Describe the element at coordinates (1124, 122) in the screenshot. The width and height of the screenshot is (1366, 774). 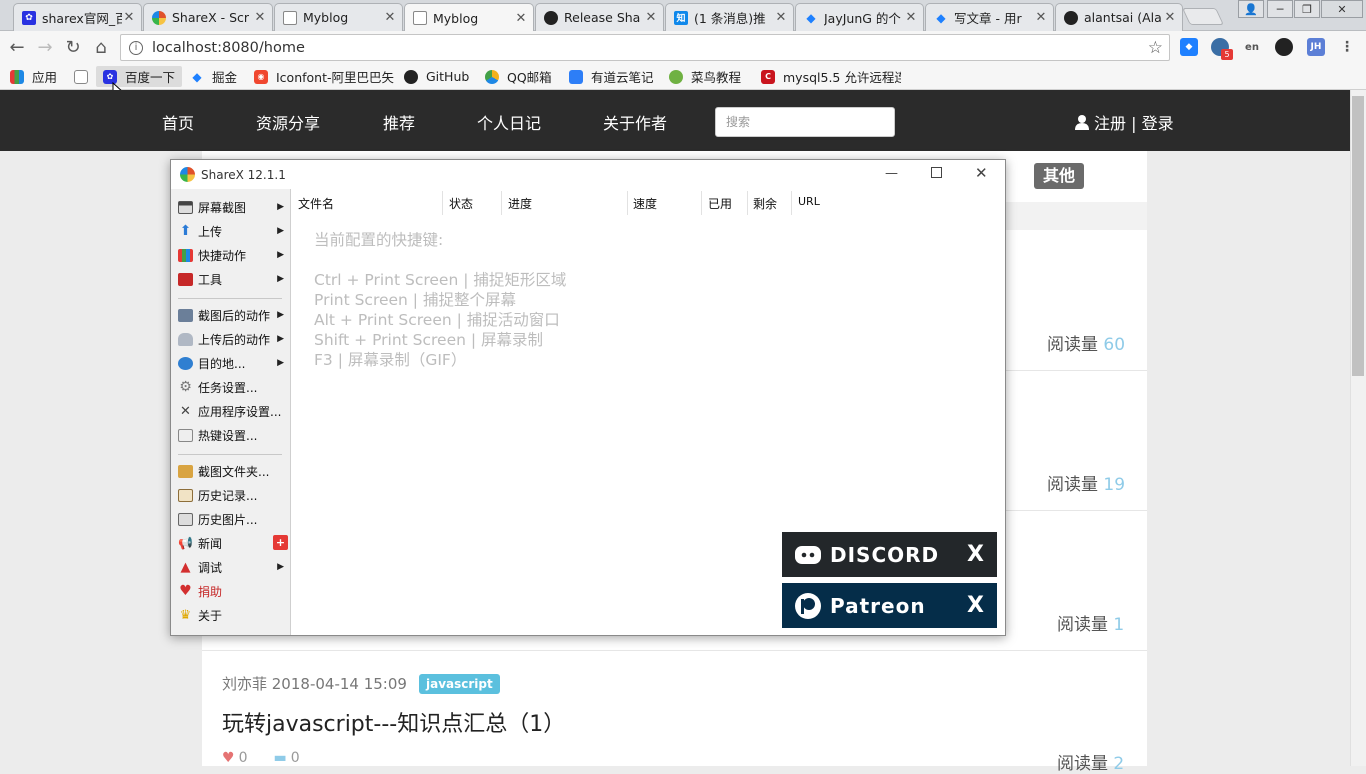
I see `auth-link: 注册 | 登录` at that location.